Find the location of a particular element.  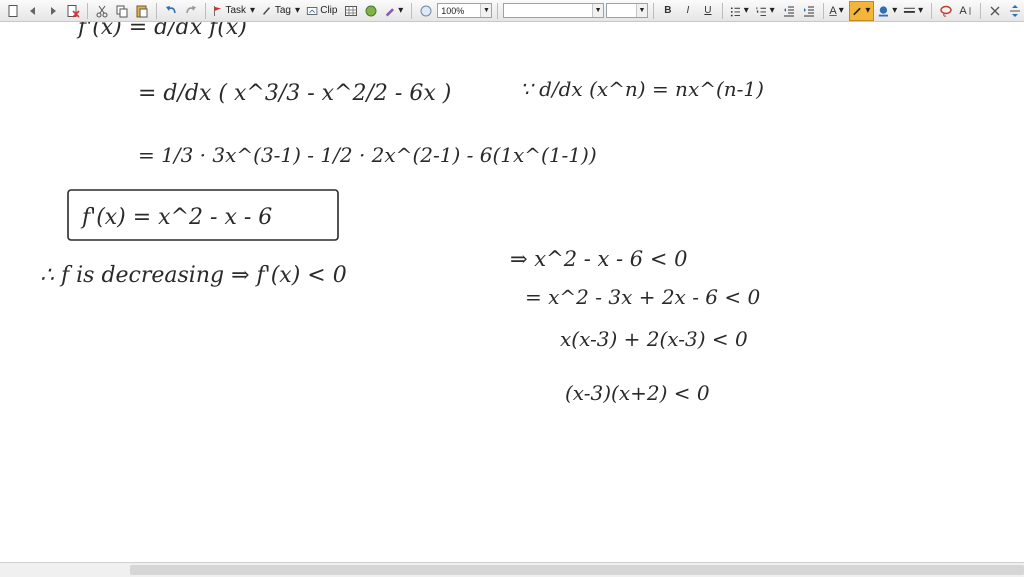

line-factored: (x-3)(x+2) < 0 is located at coordinates (637, 393).